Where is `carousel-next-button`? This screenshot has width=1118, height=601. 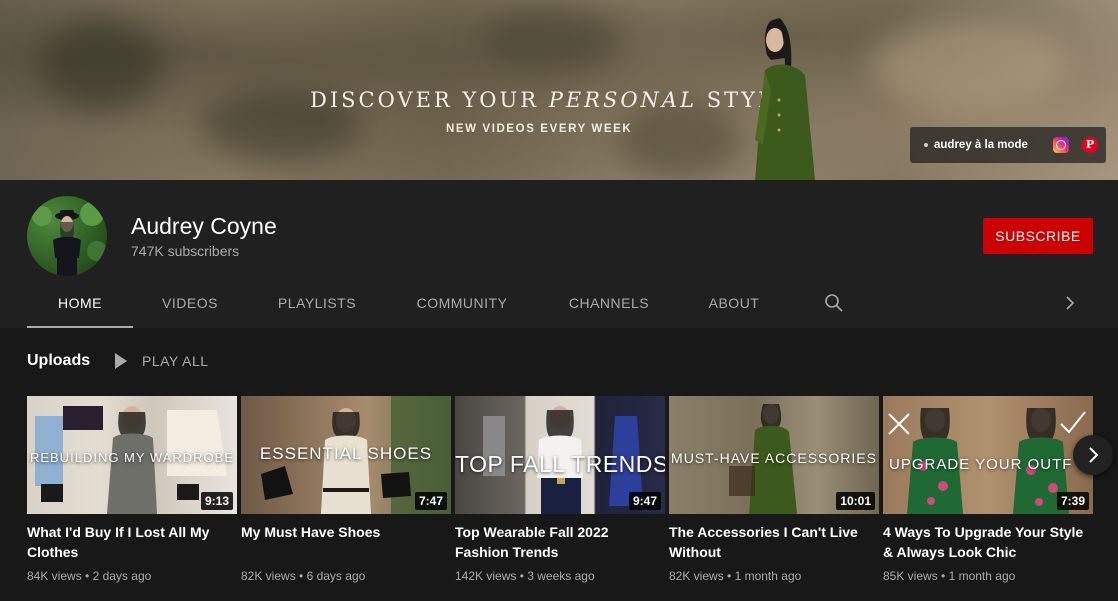
carousel-next-button is located at coordinates (1093, 455).